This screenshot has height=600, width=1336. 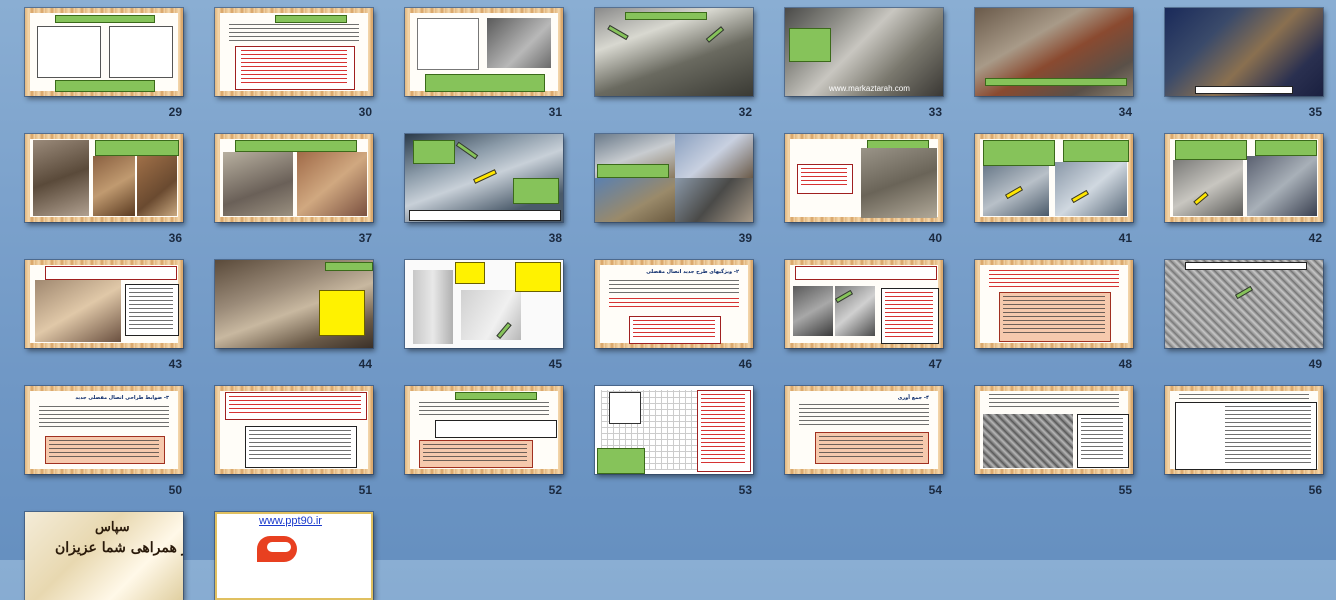 What do you see at coordinates (1315, 490) in the screenshot?
I see `slide-number: 56` at bounding box center [1315, 490].